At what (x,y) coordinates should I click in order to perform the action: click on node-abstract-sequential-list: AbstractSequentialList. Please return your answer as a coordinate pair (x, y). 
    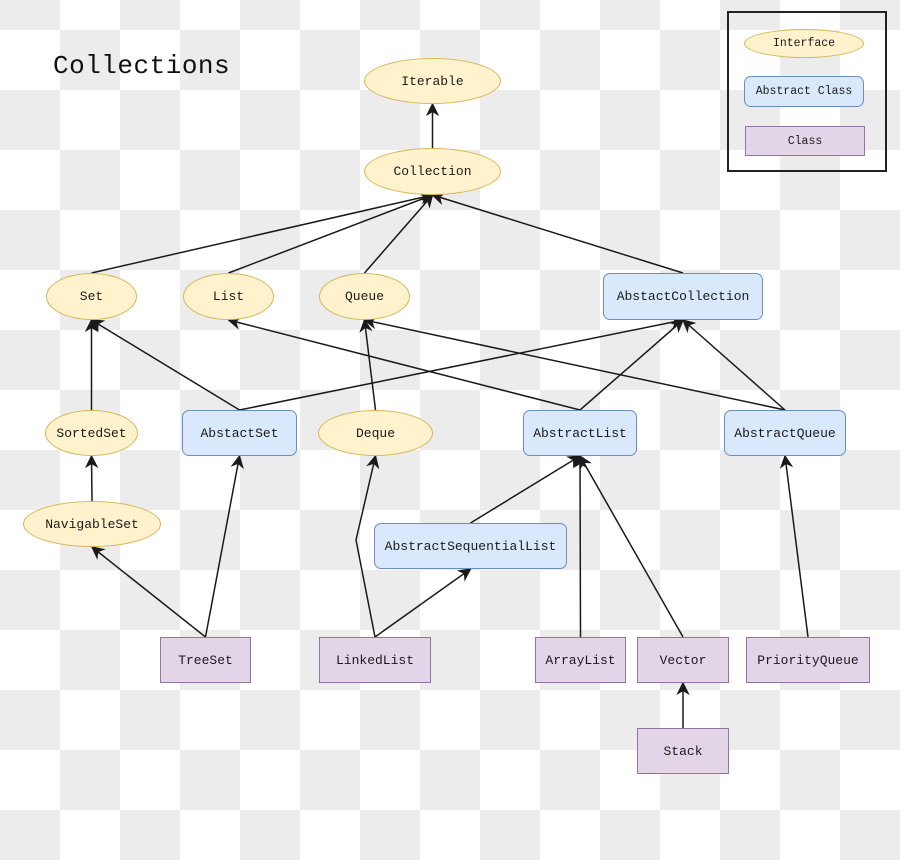
    Looking at the image, I should click on (470, 546).